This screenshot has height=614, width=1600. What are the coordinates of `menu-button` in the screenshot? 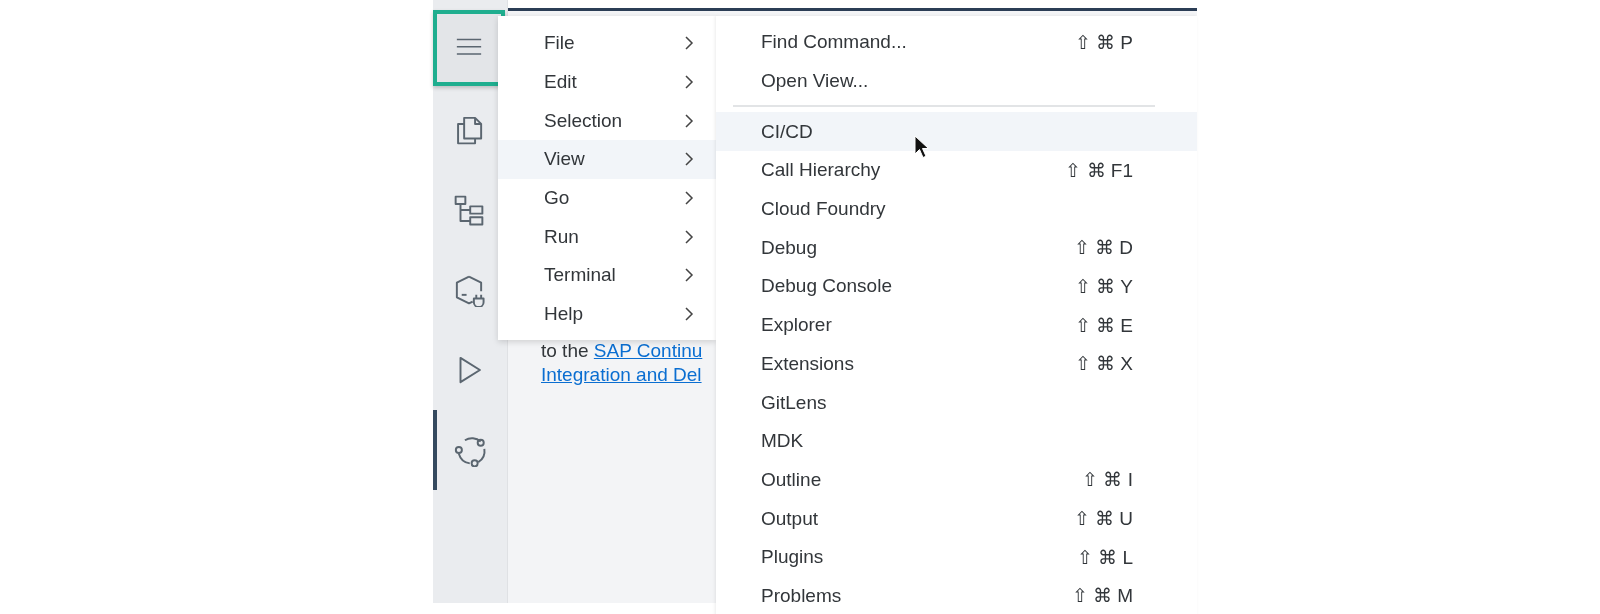 It's located at (469, 48).